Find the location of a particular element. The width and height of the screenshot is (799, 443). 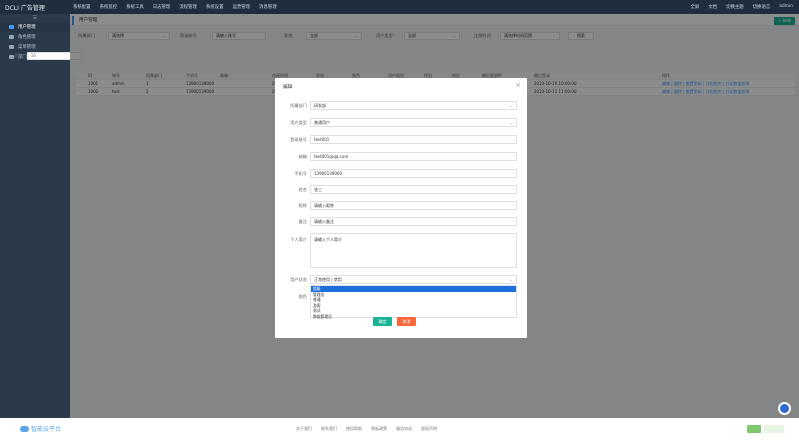

dept-select: 研发部 ⌄ is located at coordinates (413, 105).